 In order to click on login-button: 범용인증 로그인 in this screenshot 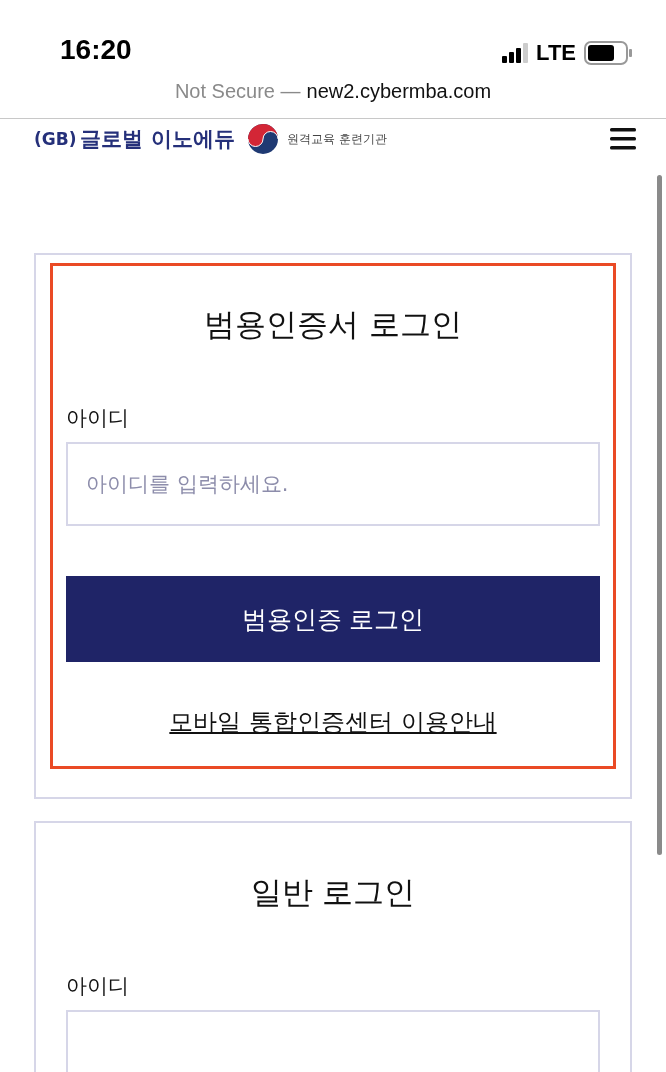, I will do `click(333, 619)`.